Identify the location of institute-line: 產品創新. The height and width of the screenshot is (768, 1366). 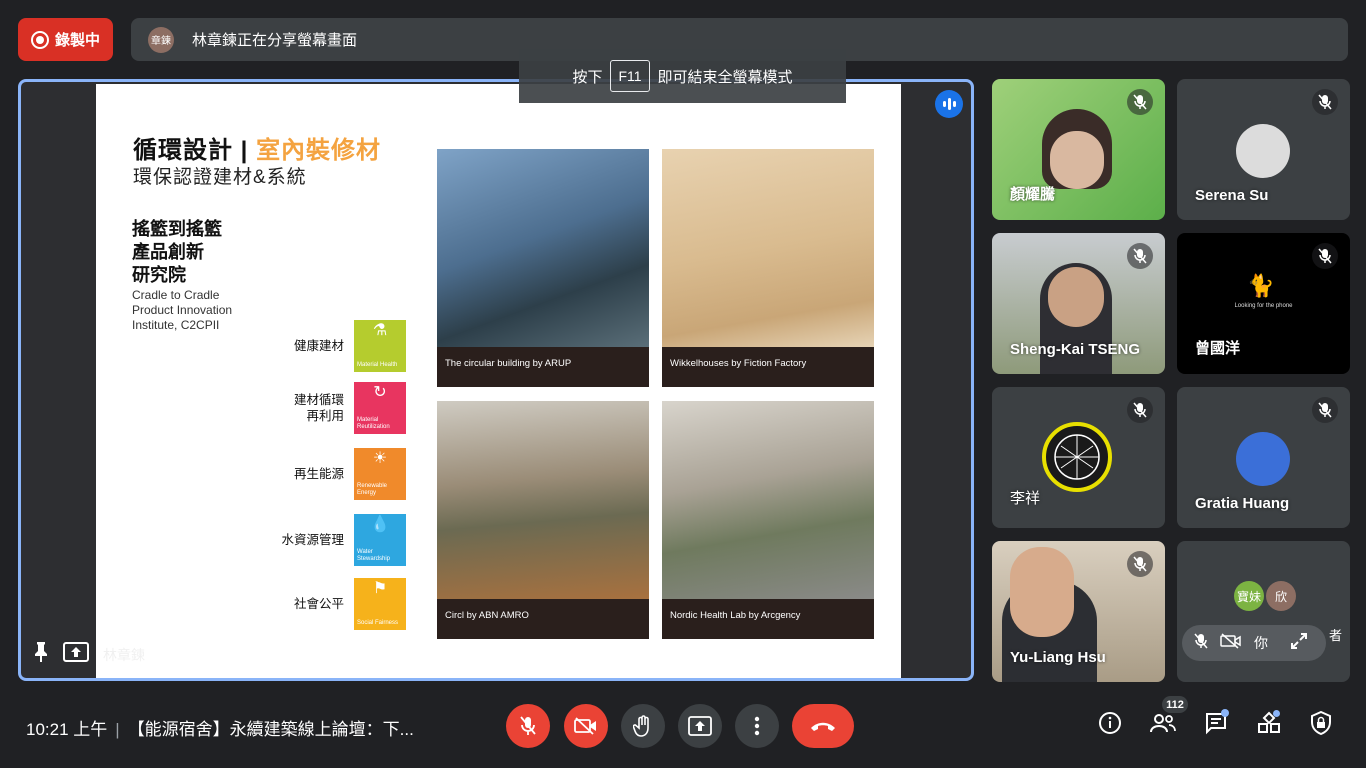
(168, 252).